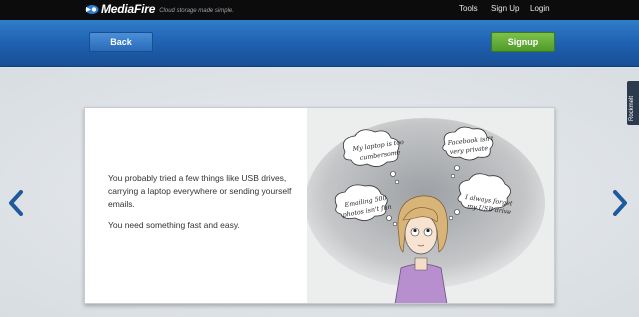 Image resolution: width=639 pixels, height=317 pixels. What do you see at coordinates (632, 108) in the screenshot?
I see `rockmelt-label: Rockmelt` at bounding box center [632, 108].